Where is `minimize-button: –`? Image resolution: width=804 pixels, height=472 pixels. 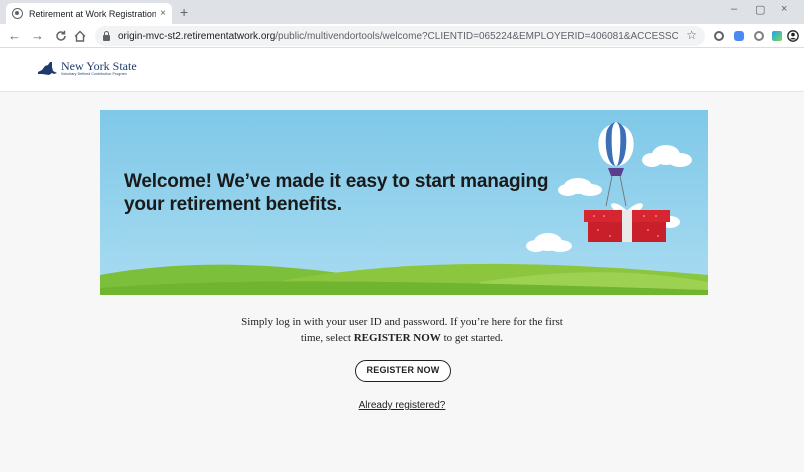
minimize-button: – is located at coordinates (734, 9).